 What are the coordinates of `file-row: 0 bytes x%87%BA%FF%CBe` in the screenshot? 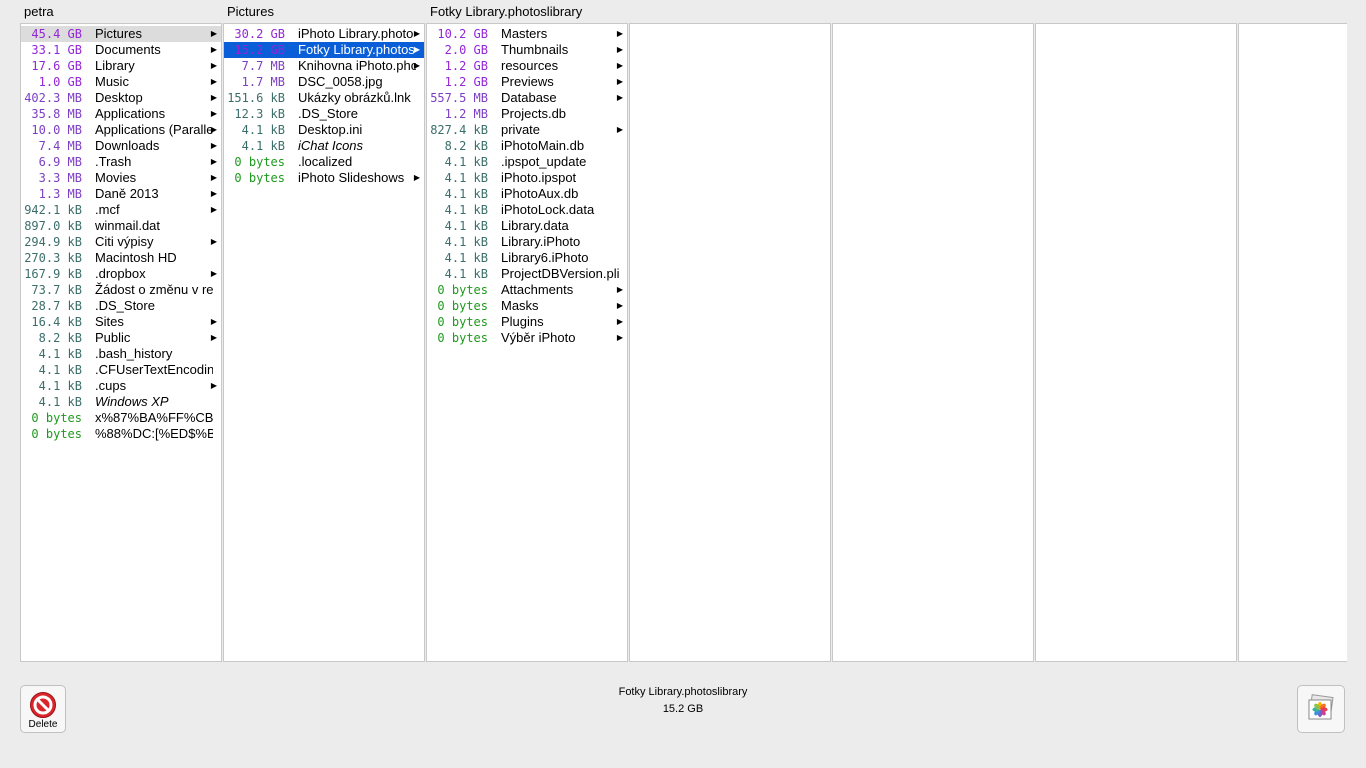 It's located at (121, 418).